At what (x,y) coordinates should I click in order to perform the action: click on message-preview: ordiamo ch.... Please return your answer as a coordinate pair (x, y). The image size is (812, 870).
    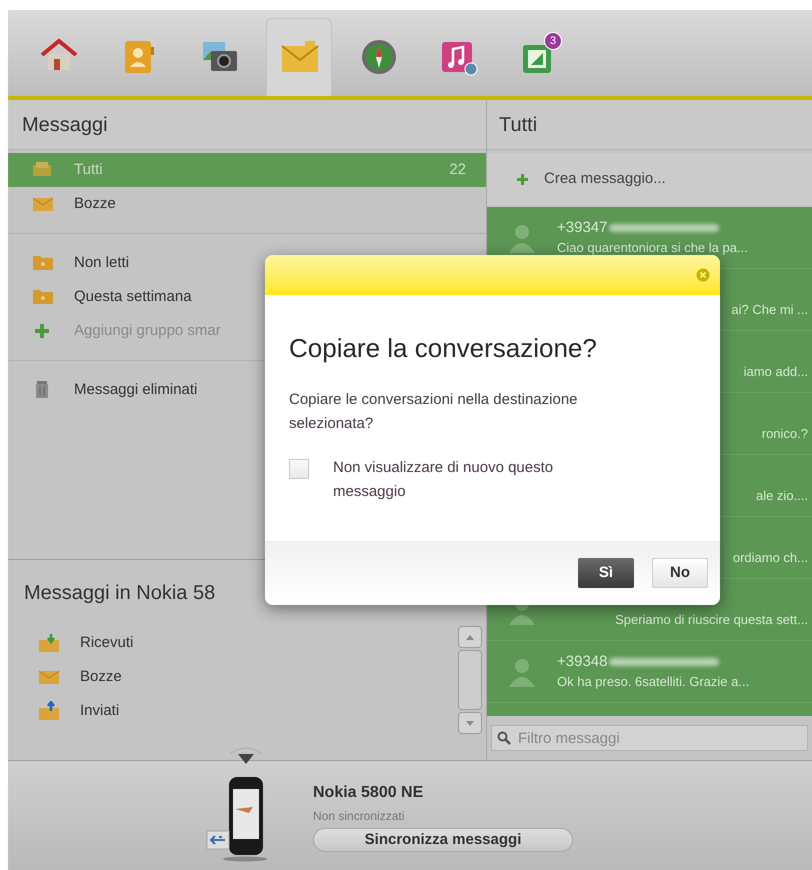
    Looking at the image, I should click on (770, 557).